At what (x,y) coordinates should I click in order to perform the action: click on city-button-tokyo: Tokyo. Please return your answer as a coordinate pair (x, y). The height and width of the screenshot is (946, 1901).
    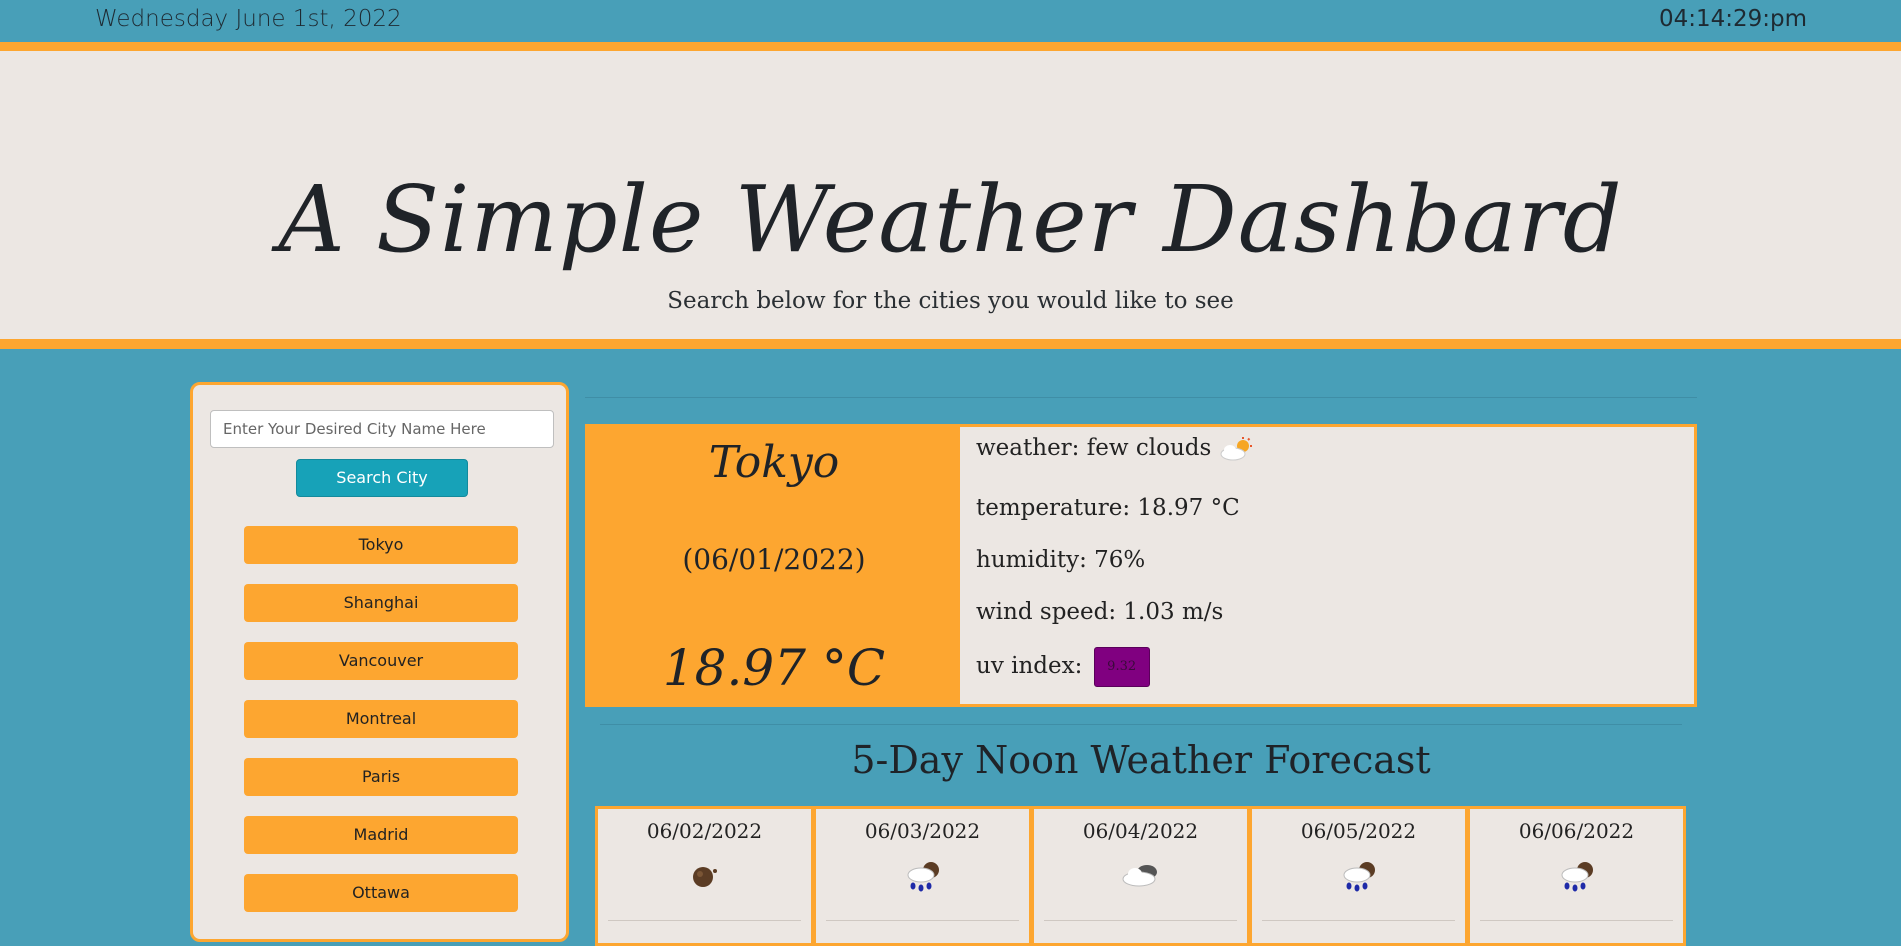
    Looking at the image, I should click on (381, 545).